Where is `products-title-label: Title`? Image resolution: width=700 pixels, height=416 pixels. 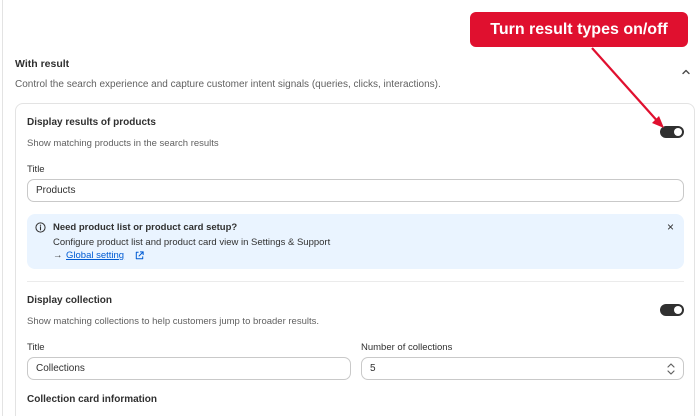
products-title-label: Title is located at coordinates (36, 169).